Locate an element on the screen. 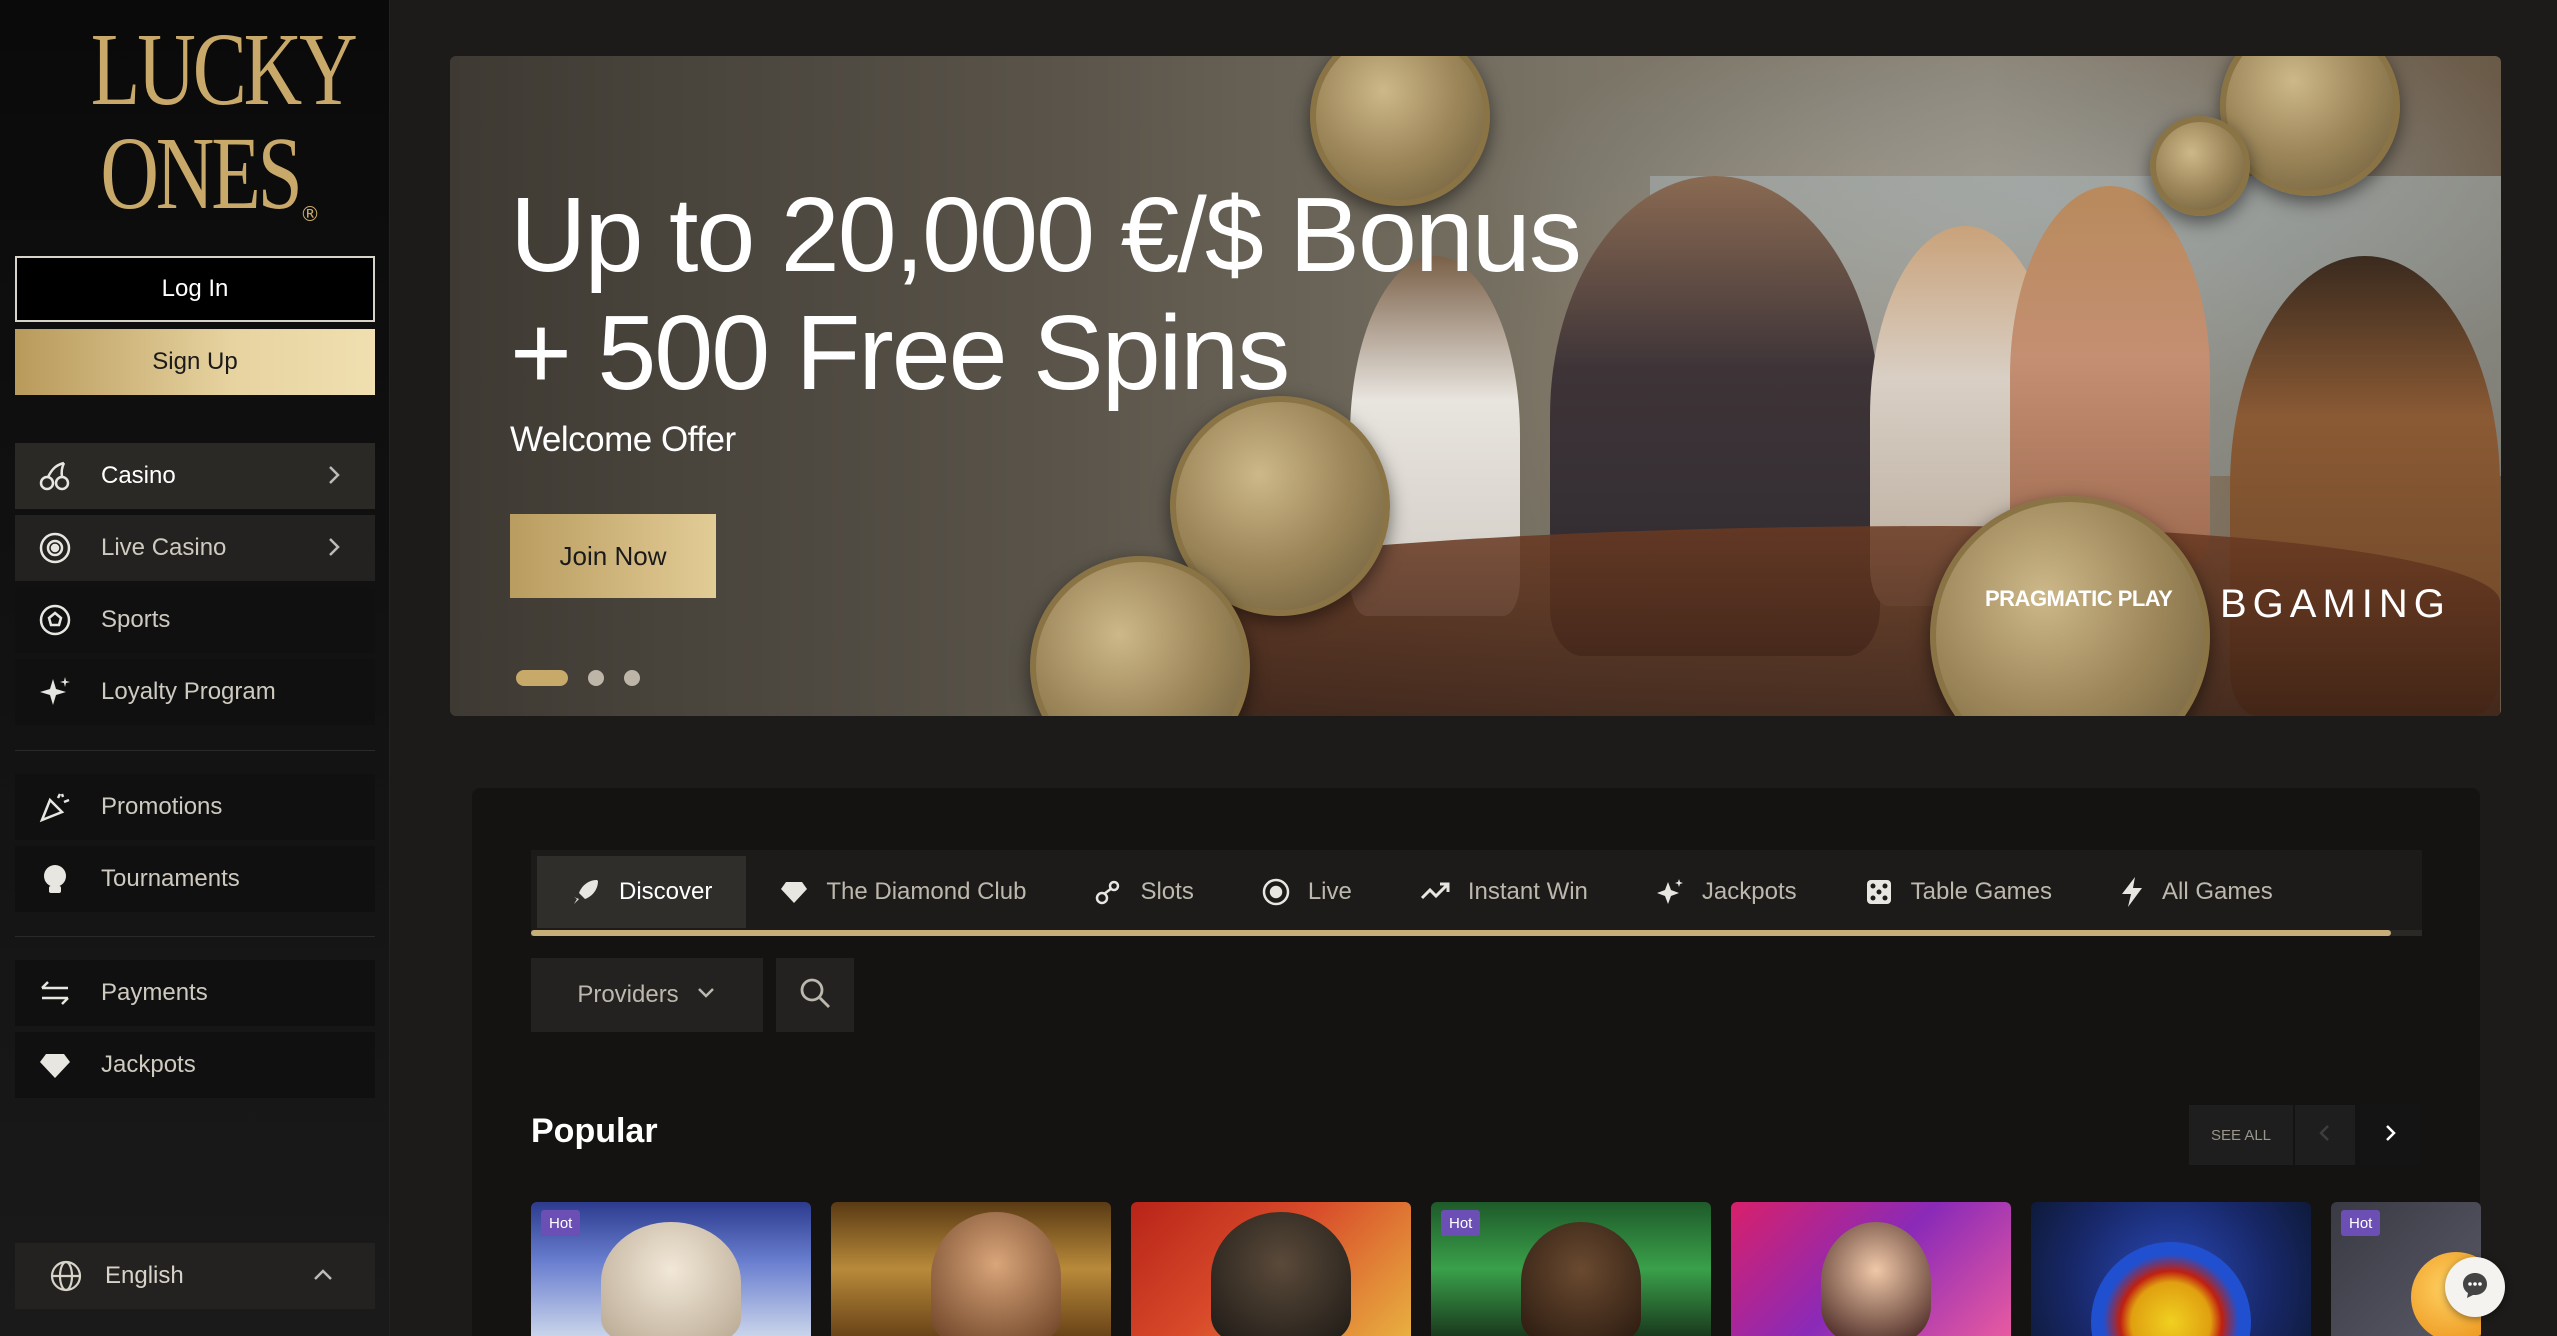 The height and width of the screenshot is (1336, 2557). tab-label: Slots is located at coordinates (1167, 891).